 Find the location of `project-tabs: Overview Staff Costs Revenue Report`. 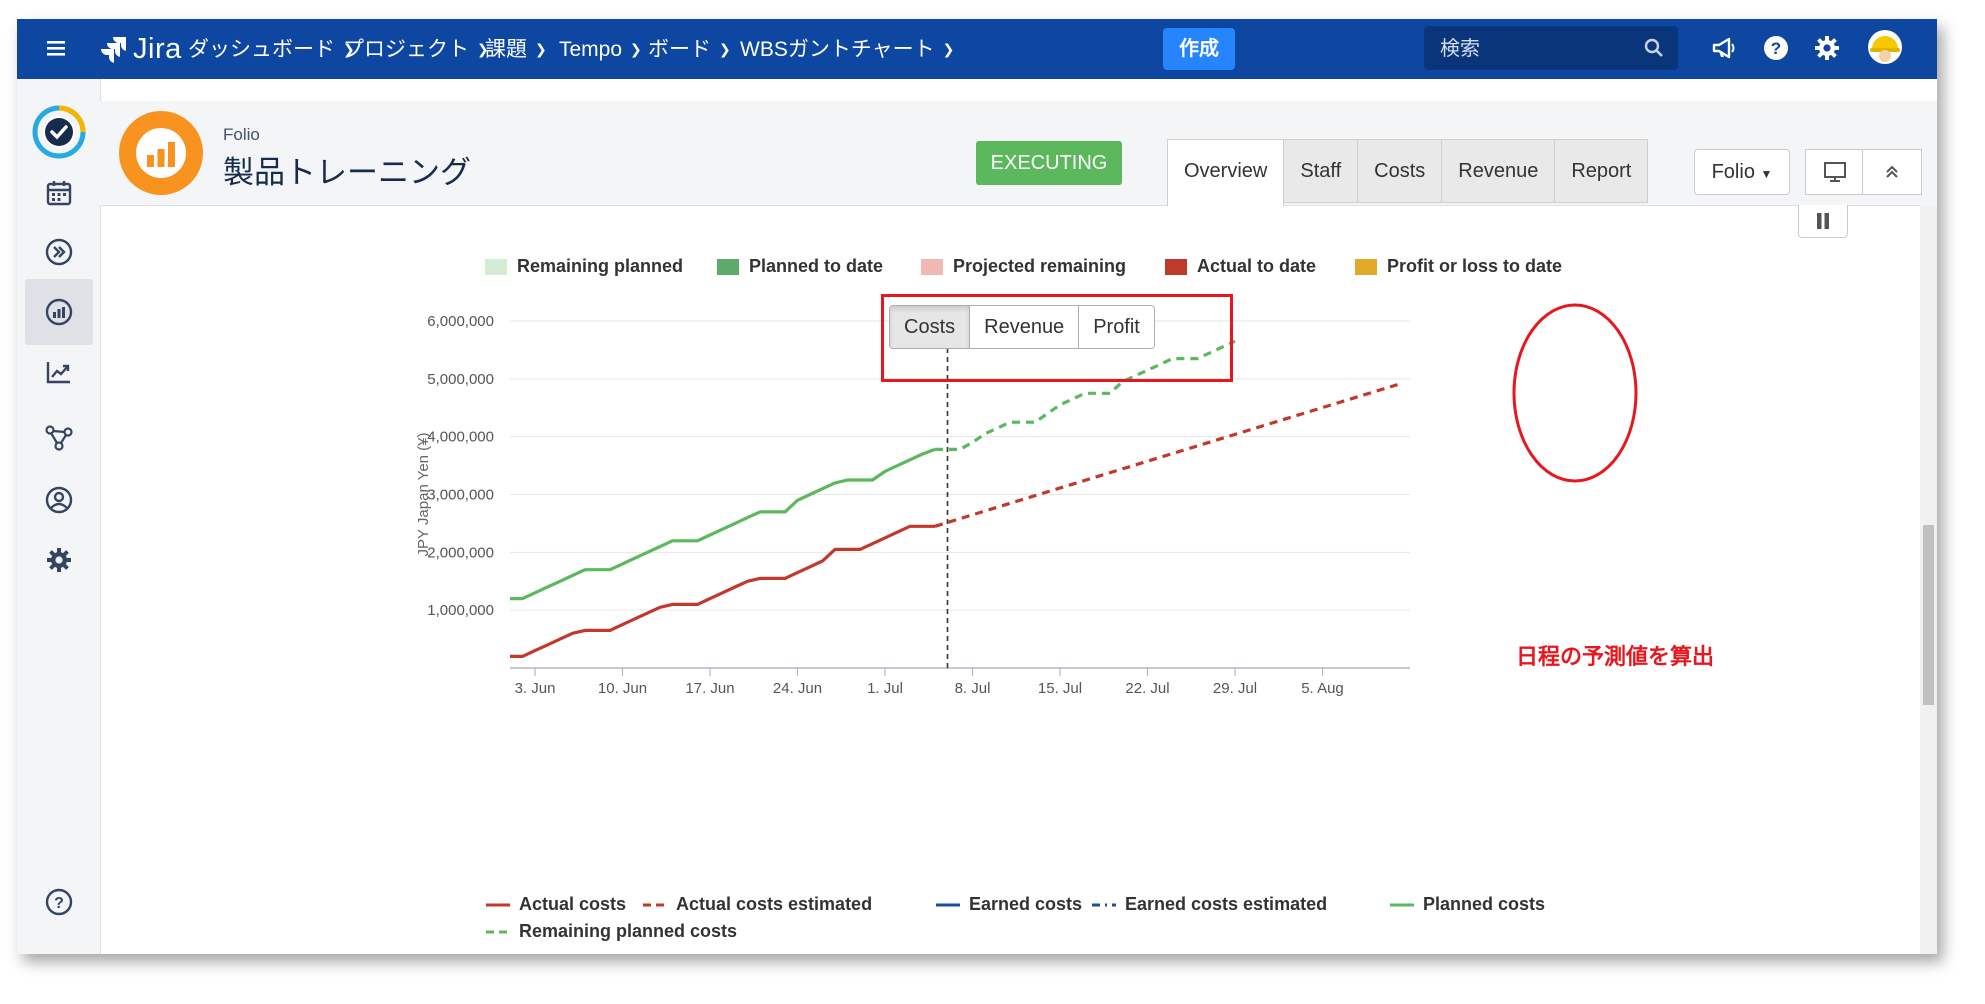

project-tabs: Overview Staff Costs Revenue Report is located at coordinates (1408, 173).